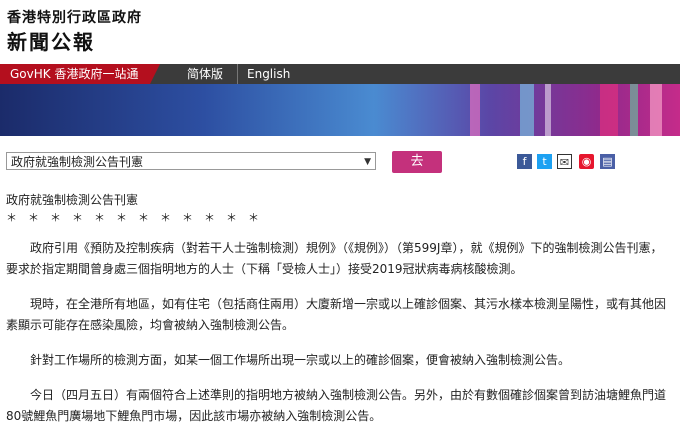 This screenshot has height=432, width=680. I want to click on email-icon: ✉, so click(564, 161).